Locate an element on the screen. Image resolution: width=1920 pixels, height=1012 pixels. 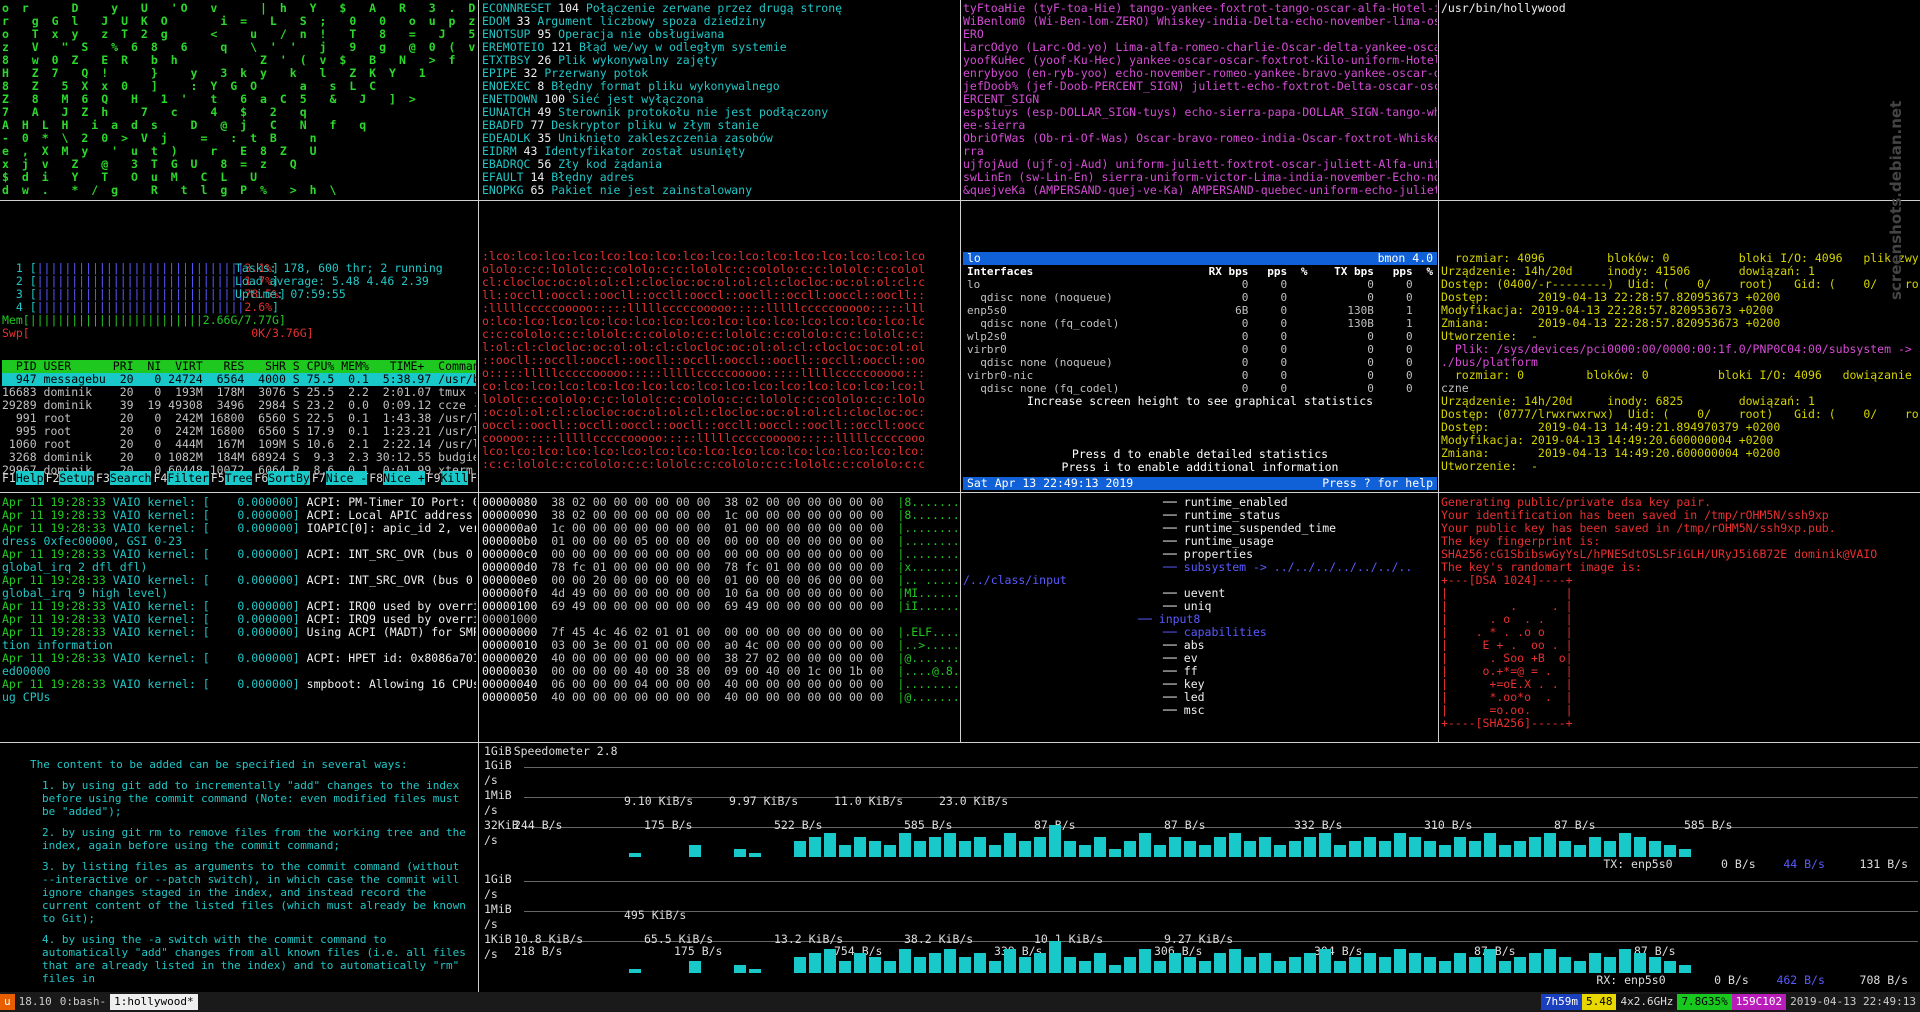
errno-message: Przerwany potok is located at coordinates (596, 73).